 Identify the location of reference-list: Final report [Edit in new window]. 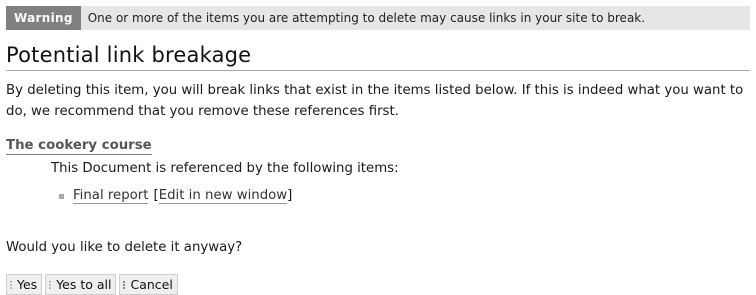
(175, 196).